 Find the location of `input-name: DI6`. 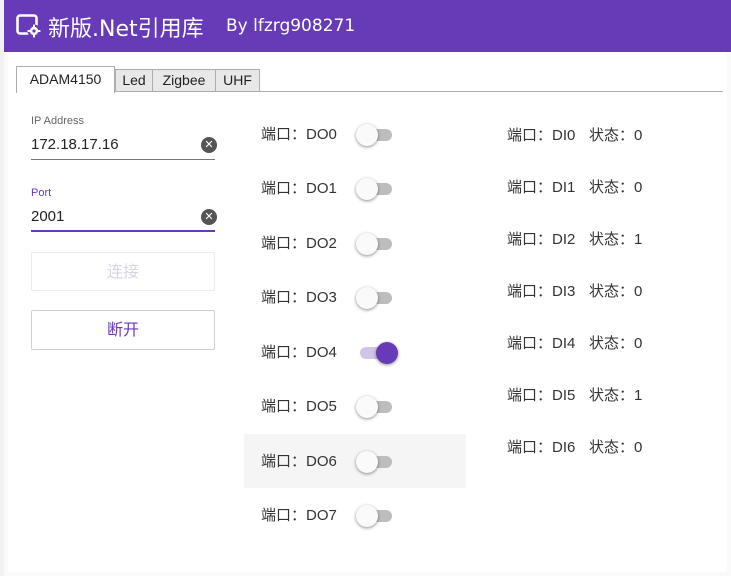

input-name: DI6 is located at coordinates (564, 447).